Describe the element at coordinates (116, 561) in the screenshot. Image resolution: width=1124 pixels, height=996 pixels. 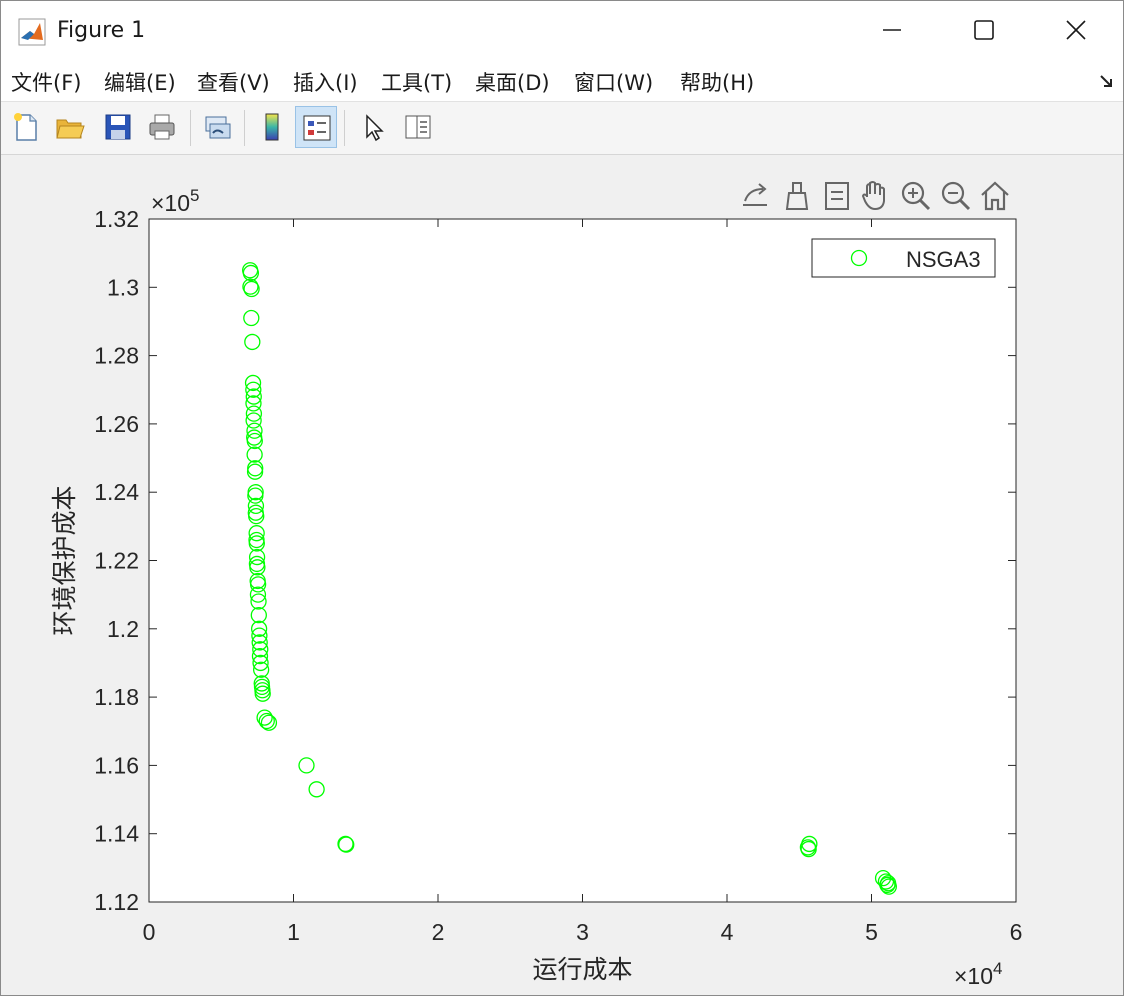
I see `y-tick-label: 1.22` at that location.